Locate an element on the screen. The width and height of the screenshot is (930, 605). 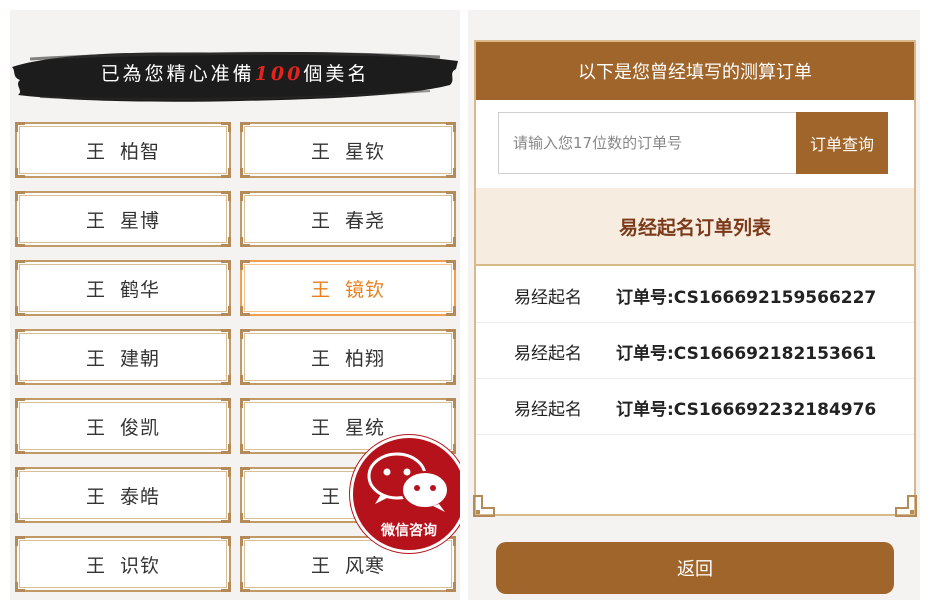
order-row: 易经起名 订单号:CS166692182153661 is located at coordinates (695, 351).